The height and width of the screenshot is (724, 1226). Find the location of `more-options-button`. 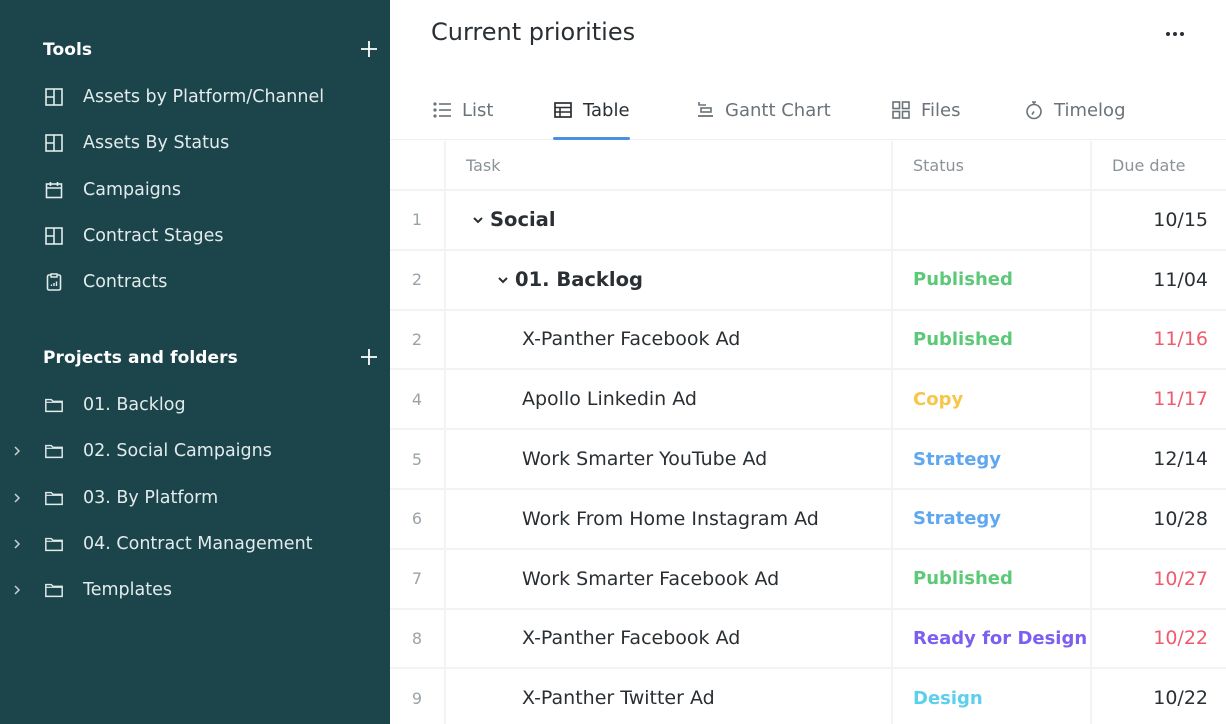

more-options-button is located at coordinates (1175, 34).